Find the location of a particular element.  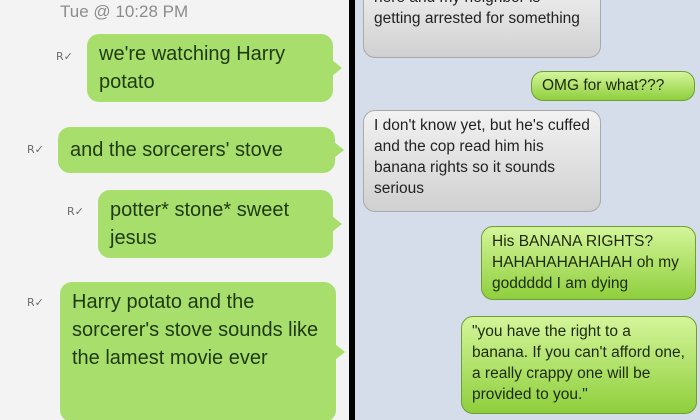

sent-message-bubble: and the sorcerers' stove is located at coordinates (201, 150).